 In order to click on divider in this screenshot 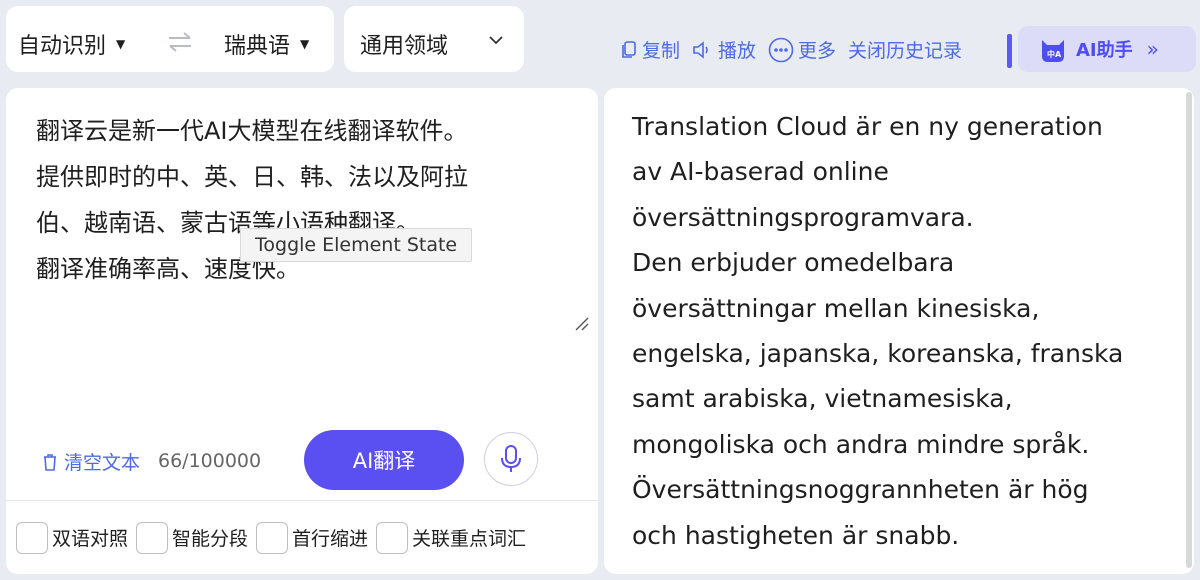, I will do `click(1009, 51)`.